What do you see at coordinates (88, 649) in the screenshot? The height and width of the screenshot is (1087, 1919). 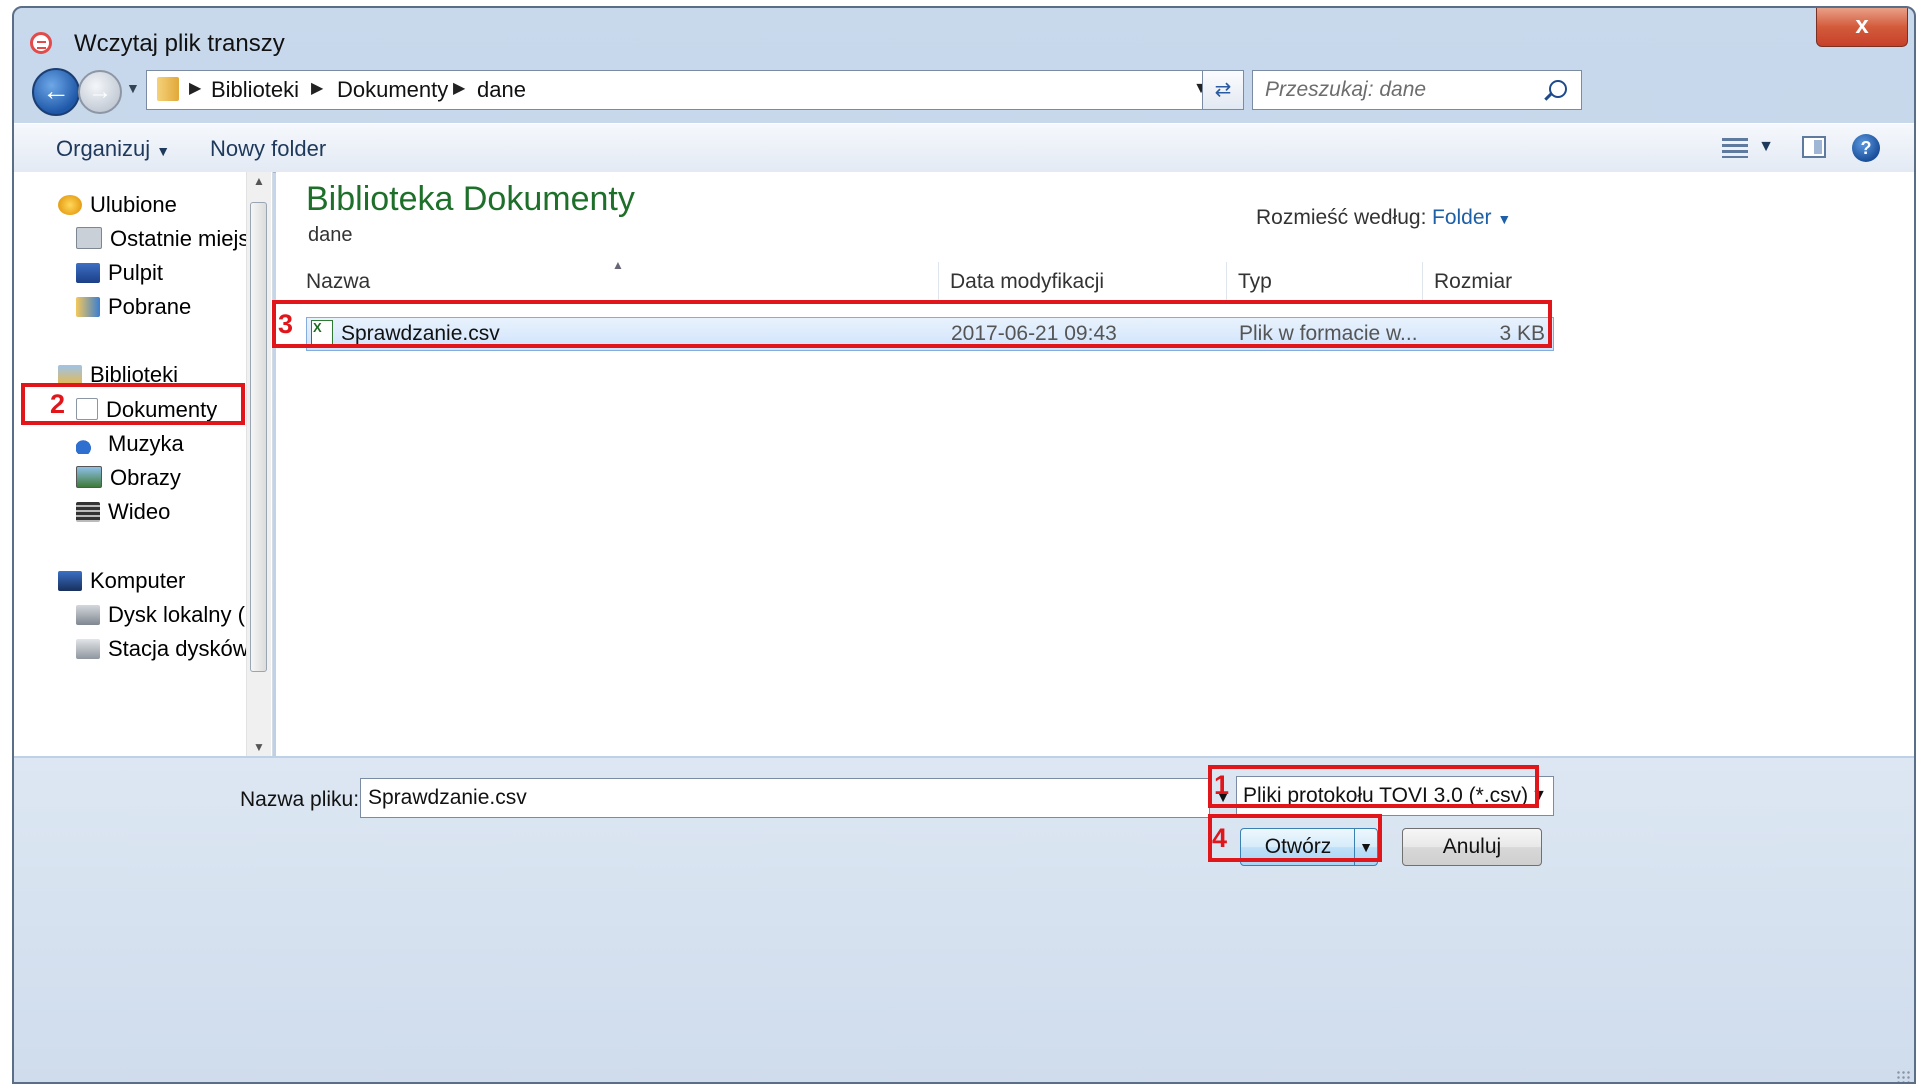 I see `dvd-drive-icon` at bounding box center [88, 649].